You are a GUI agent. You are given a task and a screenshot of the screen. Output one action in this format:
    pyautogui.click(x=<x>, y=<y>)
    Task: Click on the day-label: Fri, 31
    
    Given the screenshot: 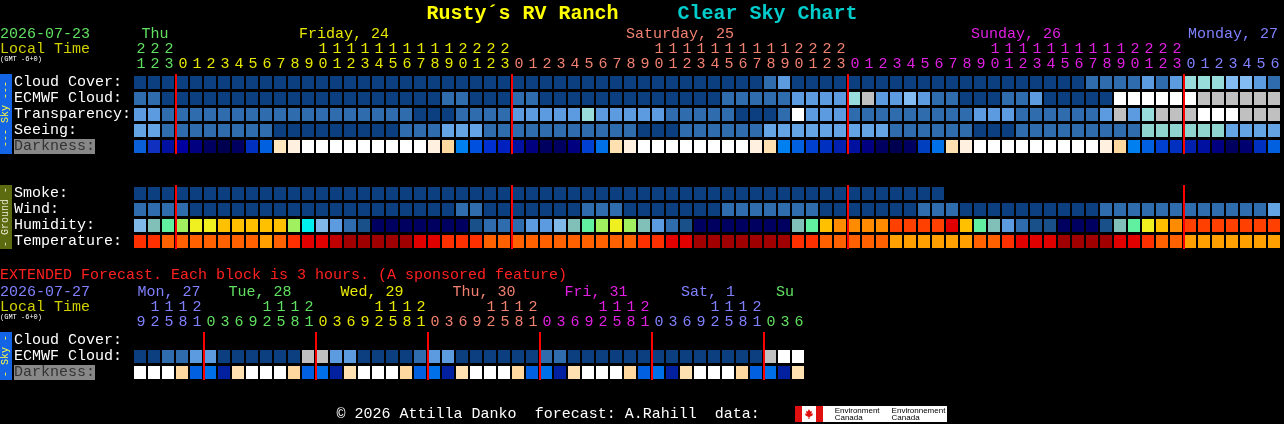 What is the action you would take?
    pyautogui.click(x=596, y=292)
    